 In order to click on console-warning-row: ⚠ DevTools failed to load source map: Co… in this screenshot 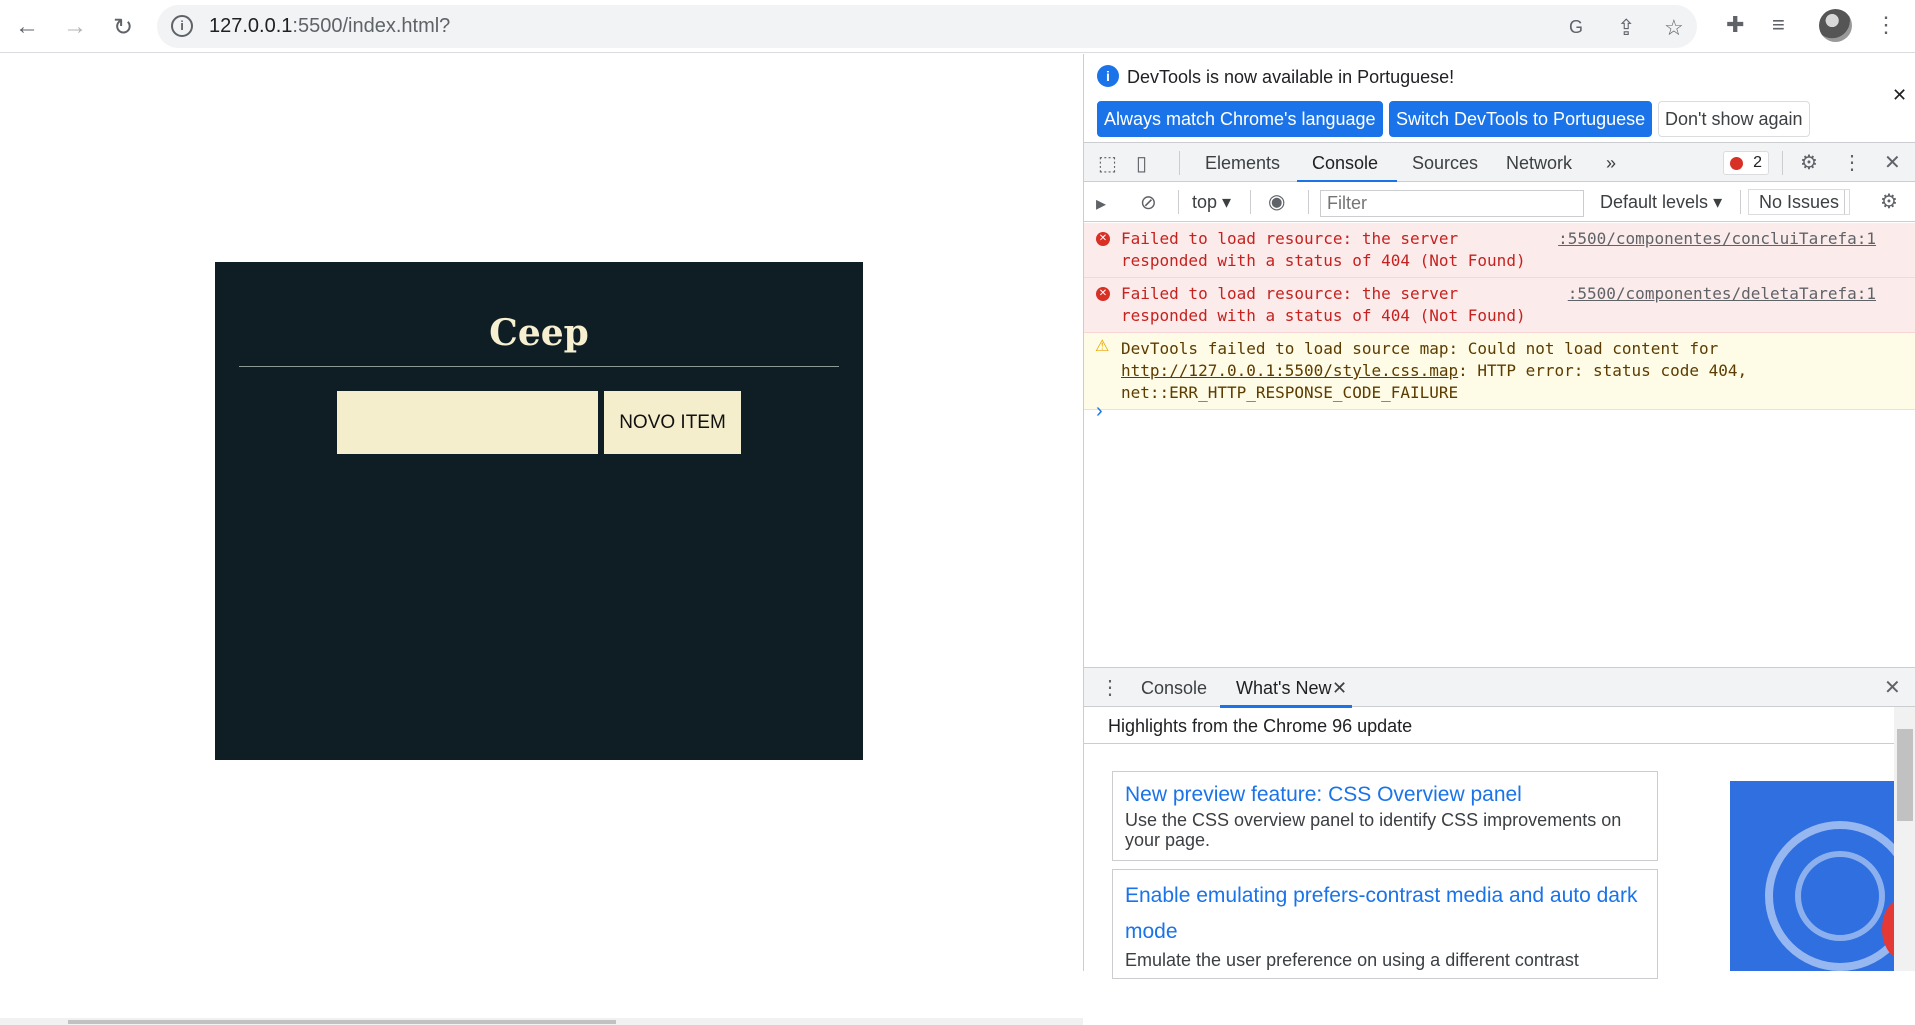, I will do `click(1499, 371)`.